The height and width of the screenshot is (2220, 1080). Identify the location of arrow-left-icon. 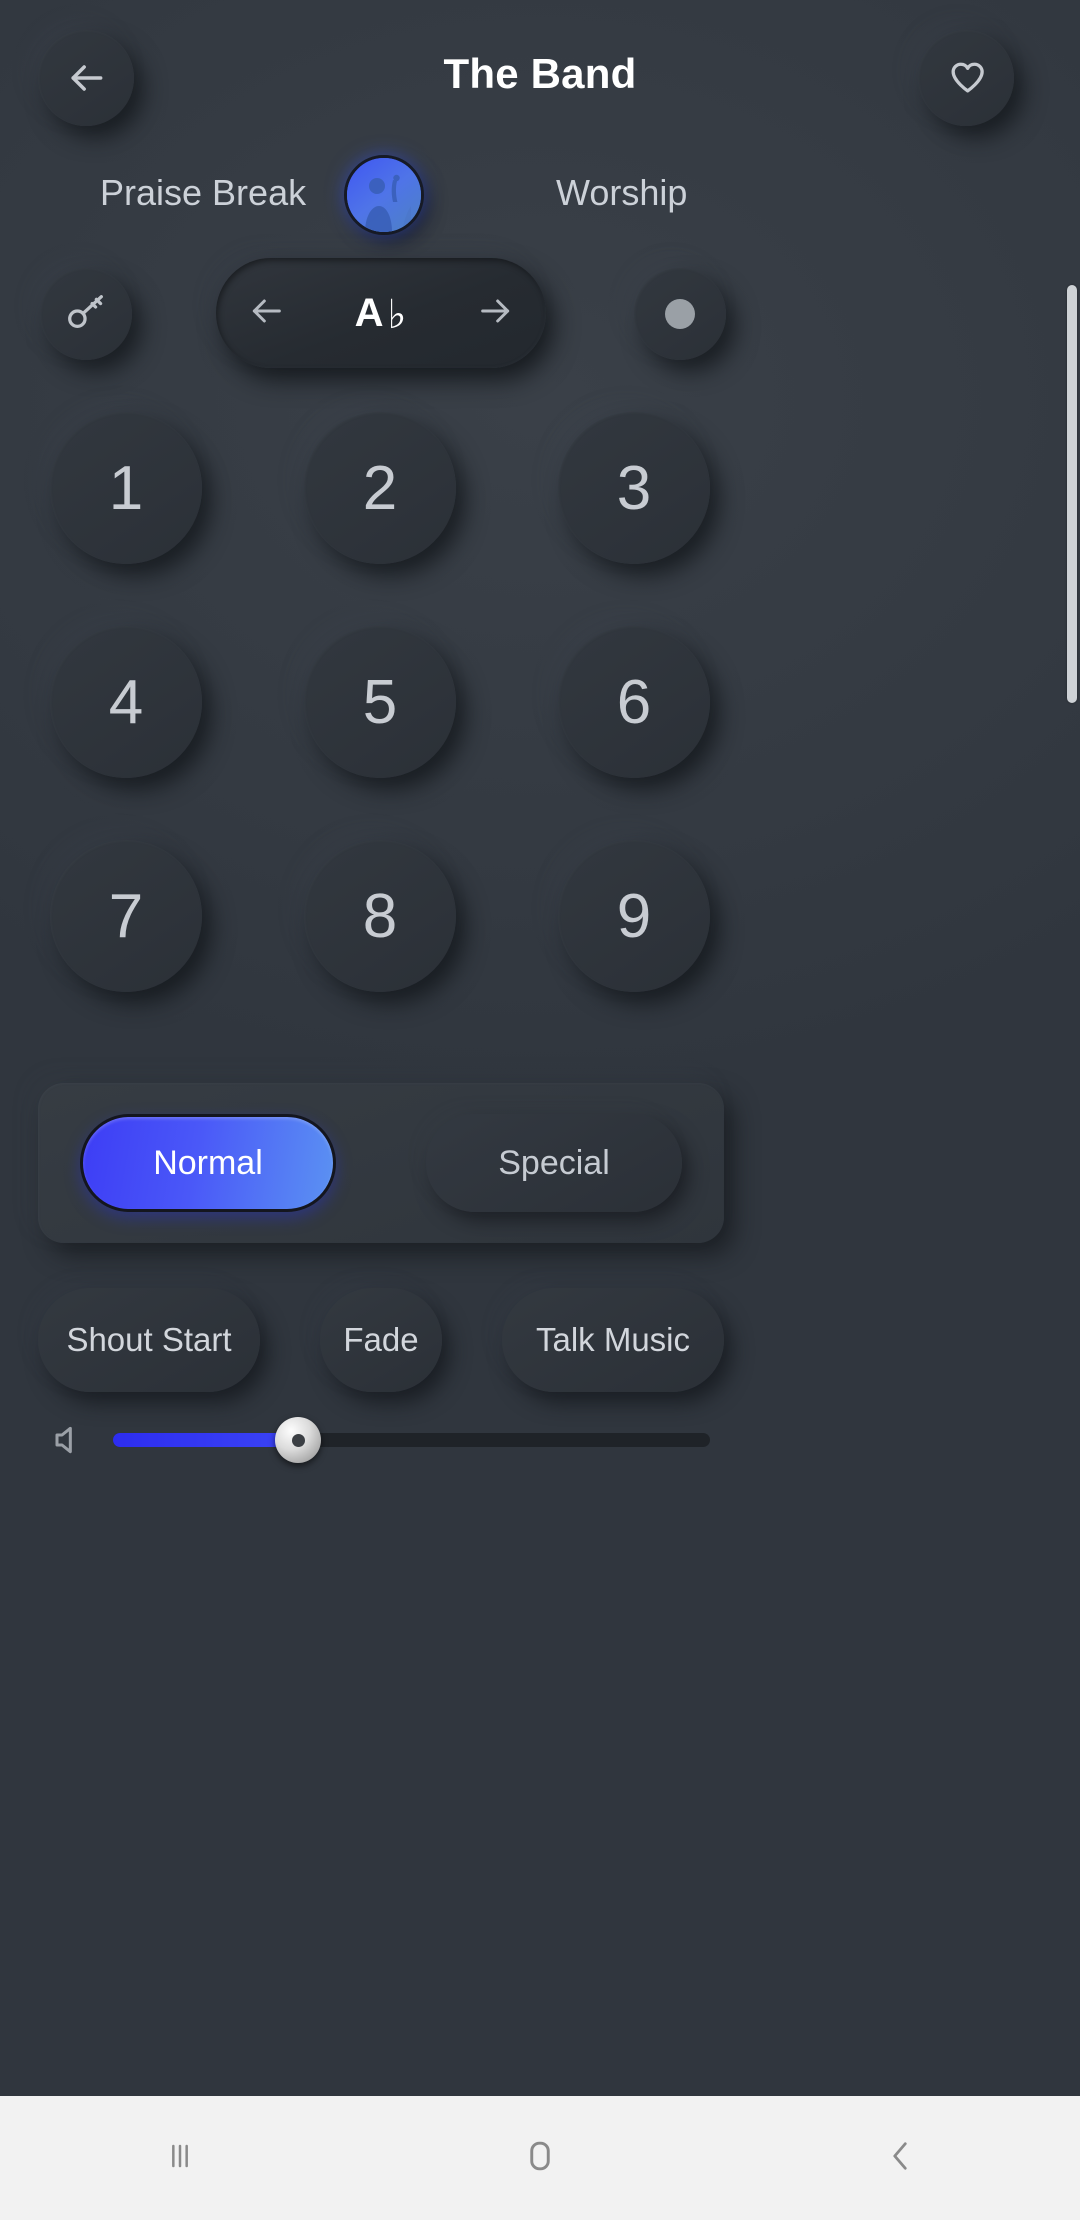
(266, 313).